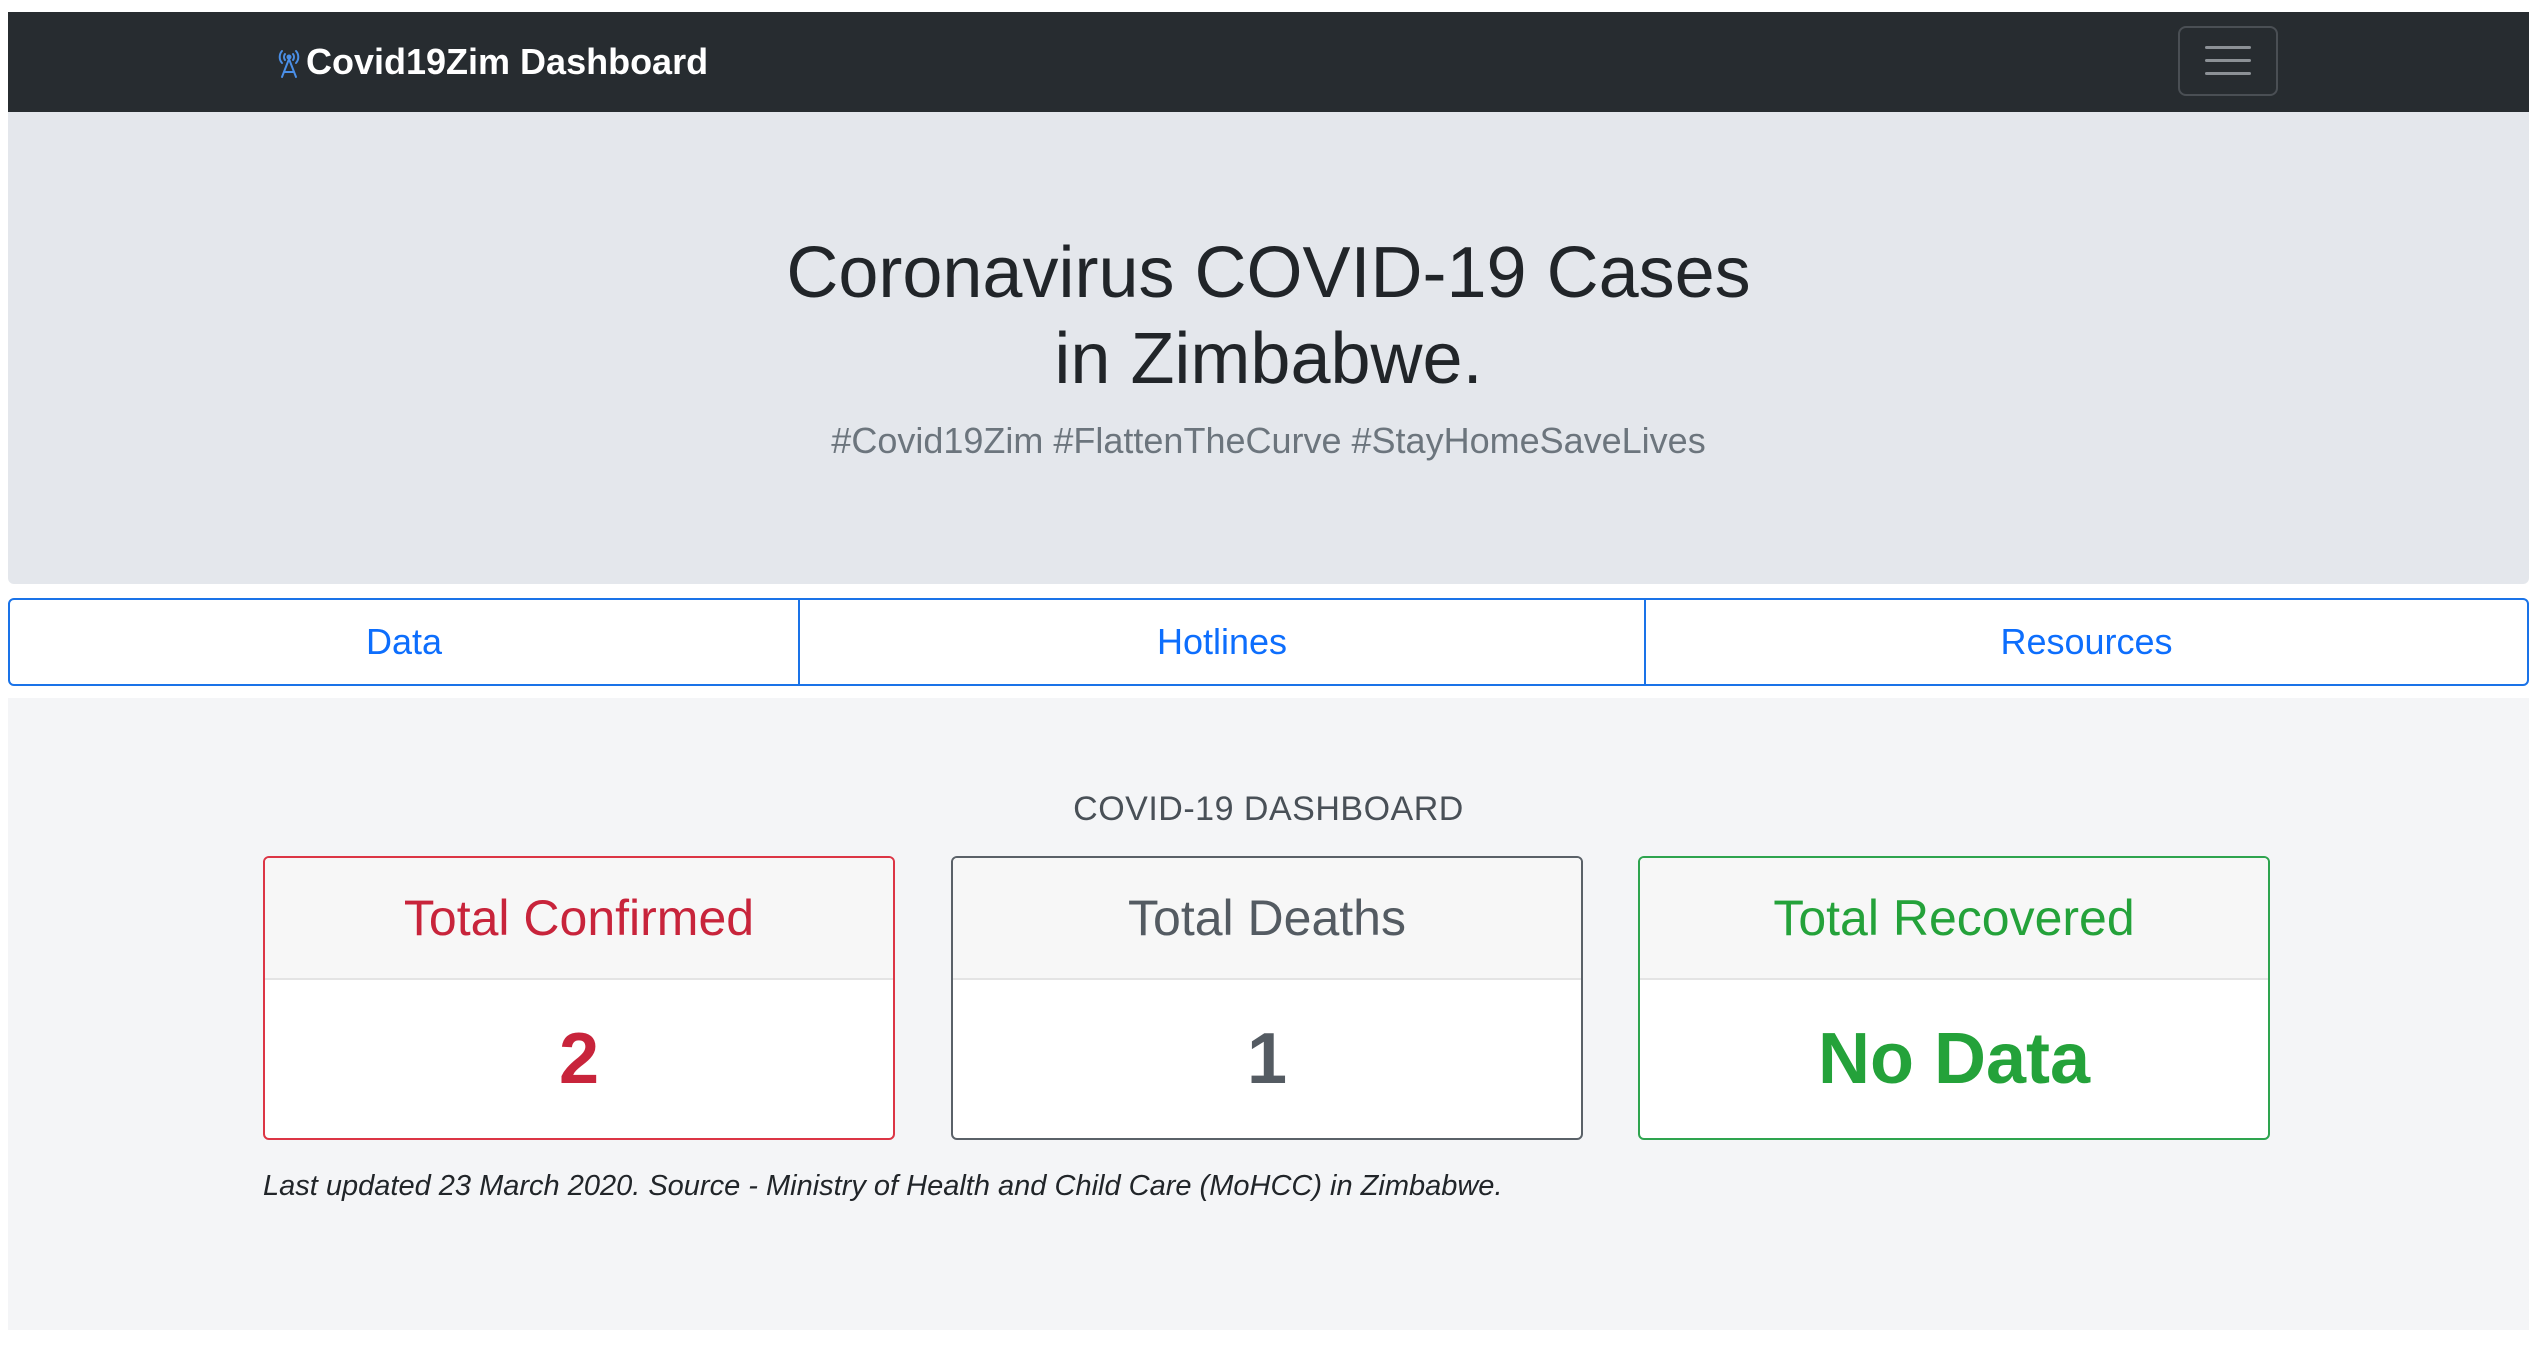 The width and height of the screenshot is (2534, 1348). I want to click on tab-data: Data, so click(404, 642).